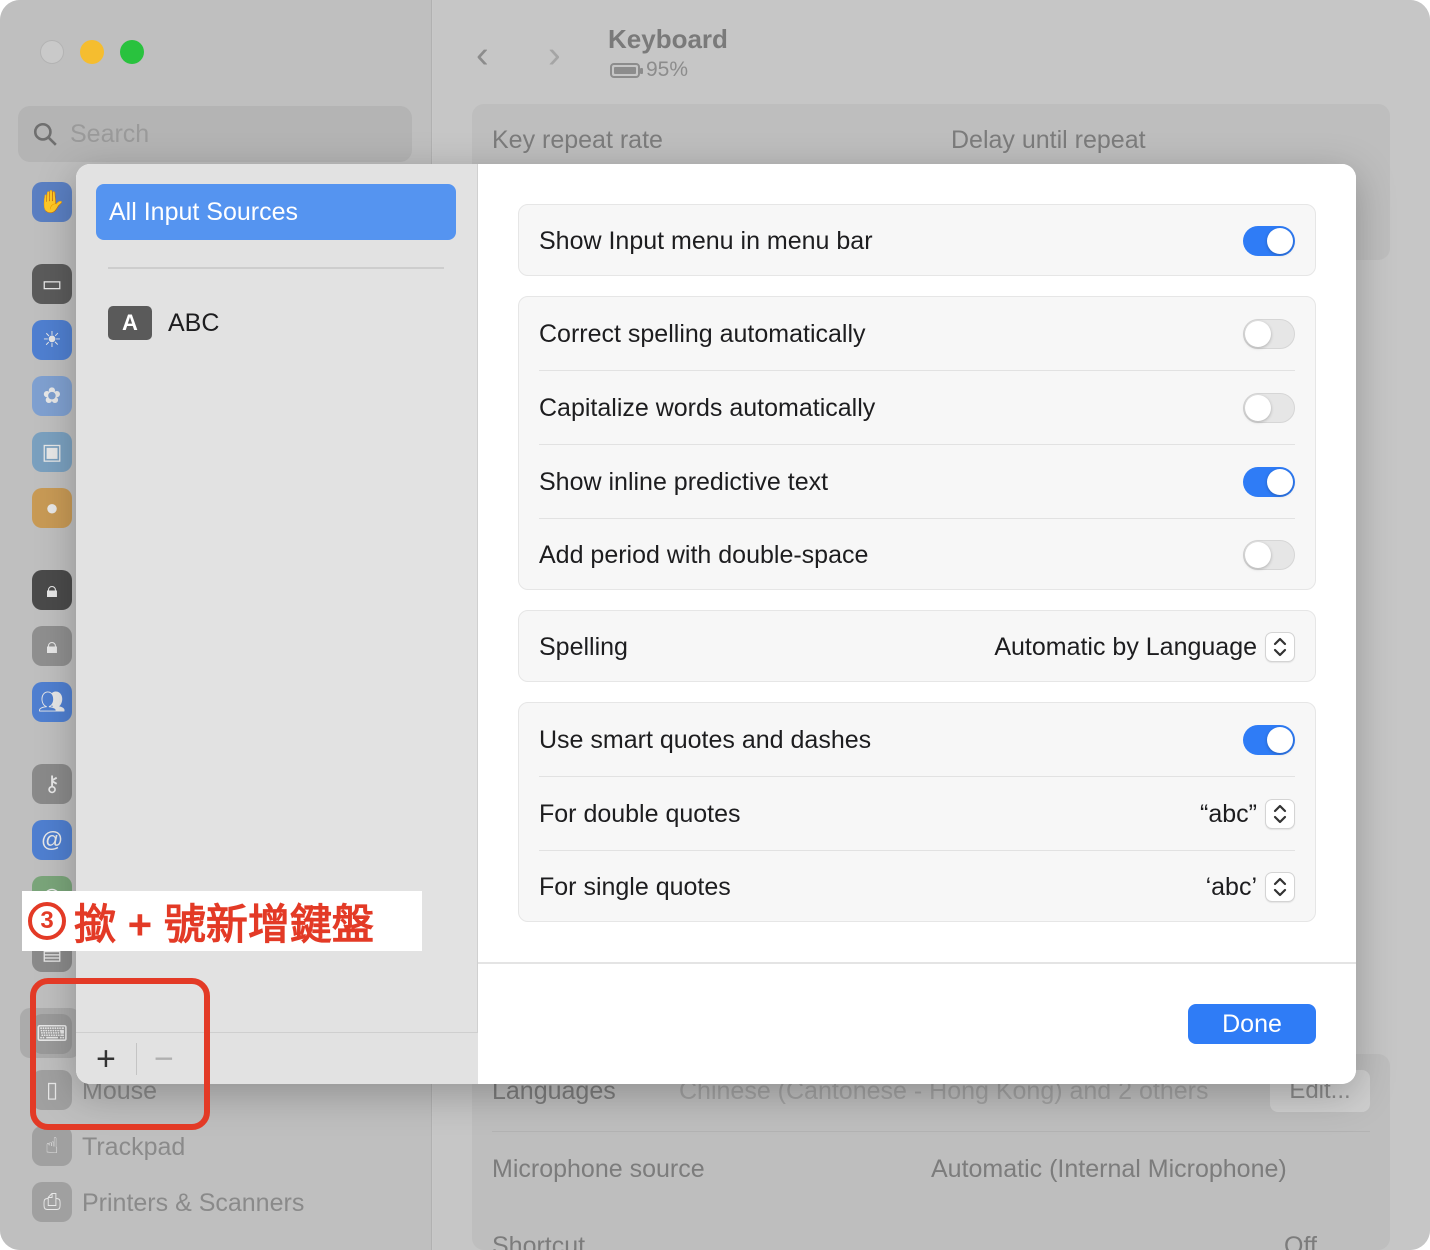  What do you see at coordinates (577, 140) in the screenshot?
I see `key-repeat-label: Key repeat rate` at bounding box center [577, 140].